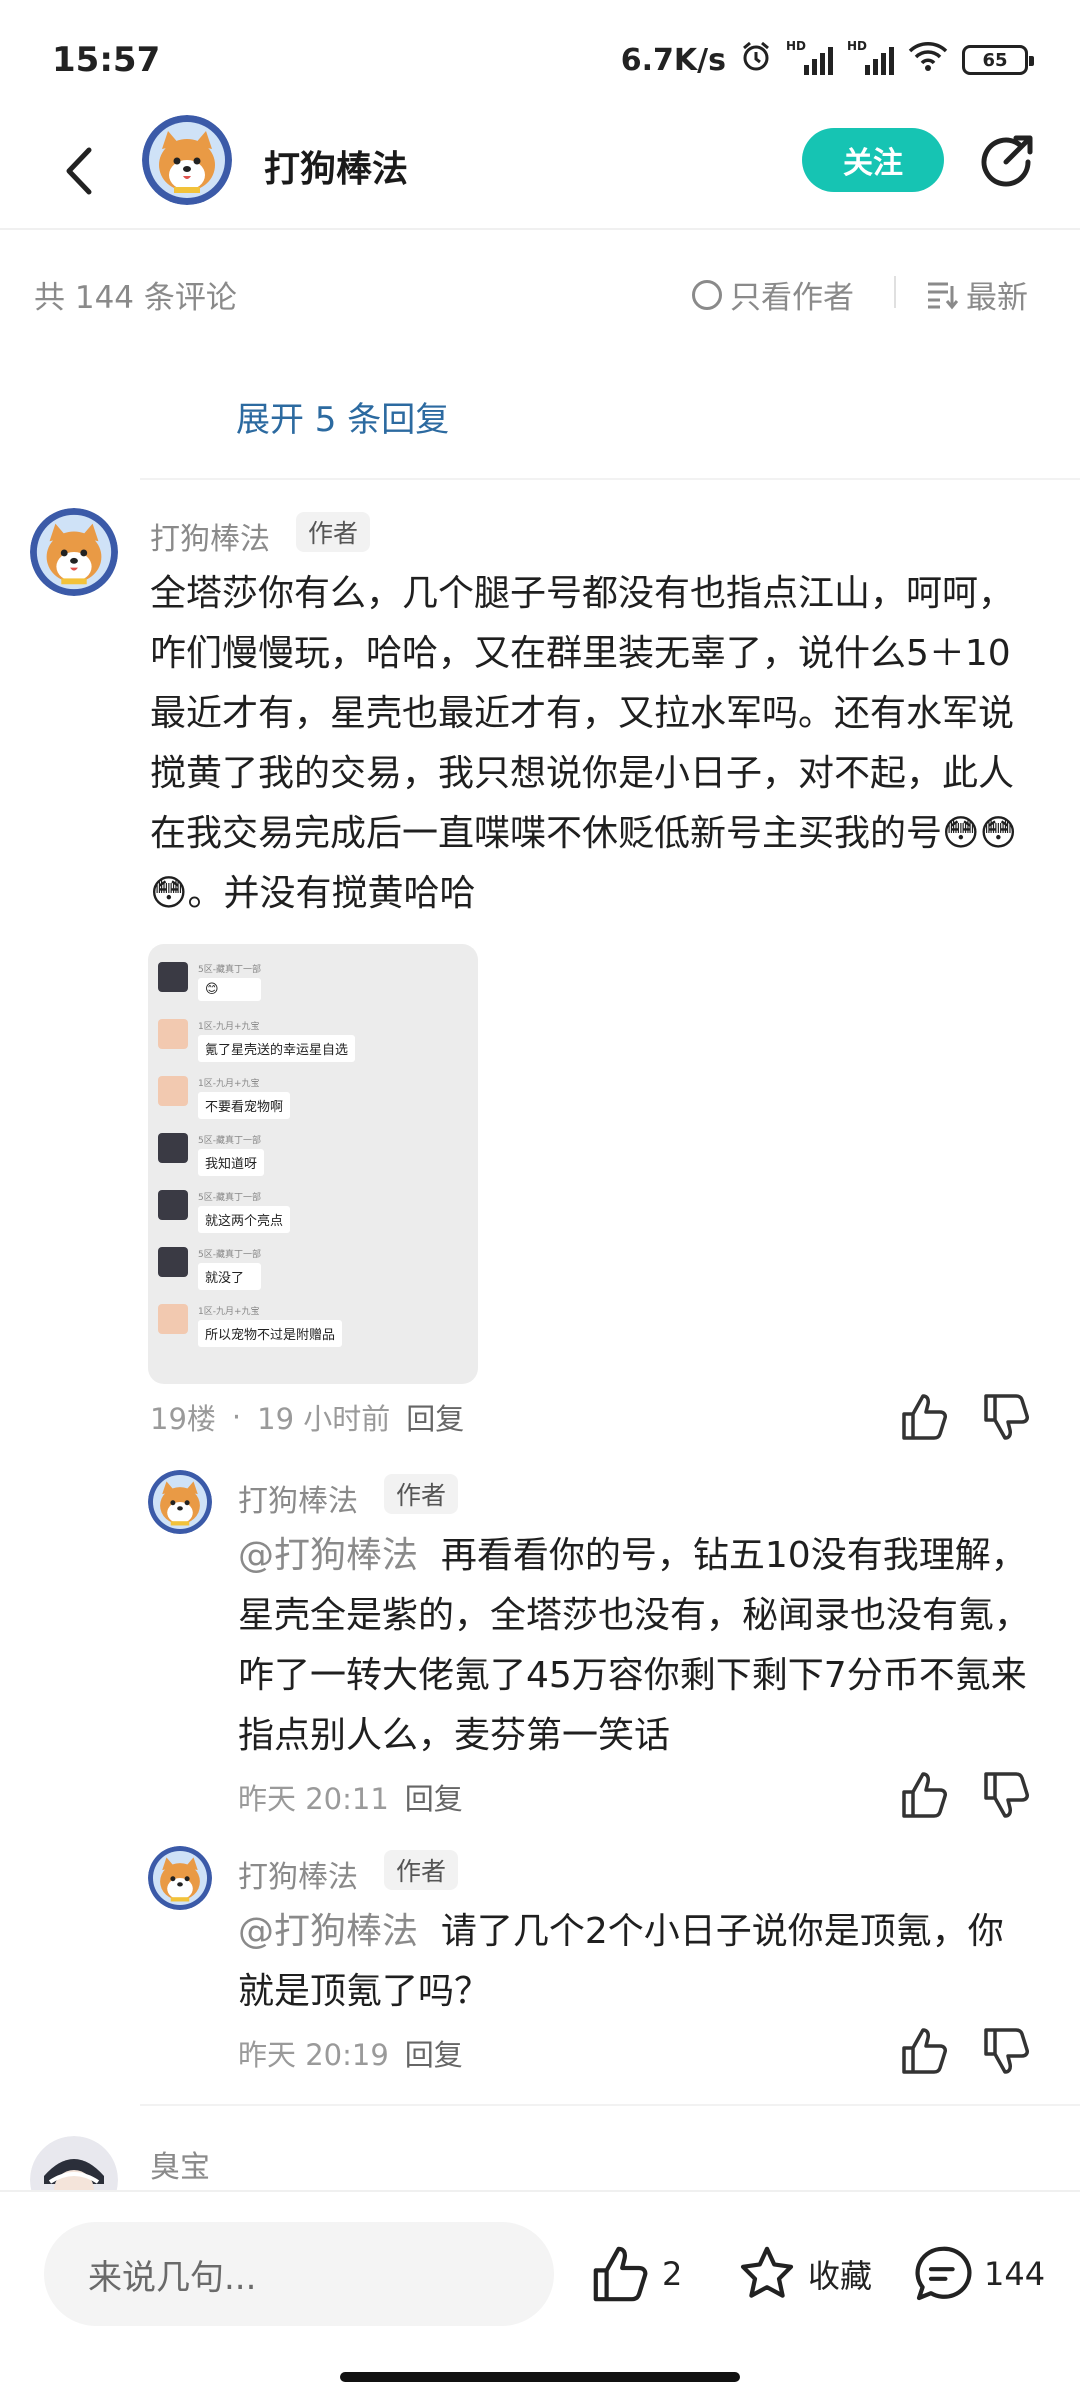 The image size is (1080, 2400). I want to click on home-indicator, so click(540, 2377).